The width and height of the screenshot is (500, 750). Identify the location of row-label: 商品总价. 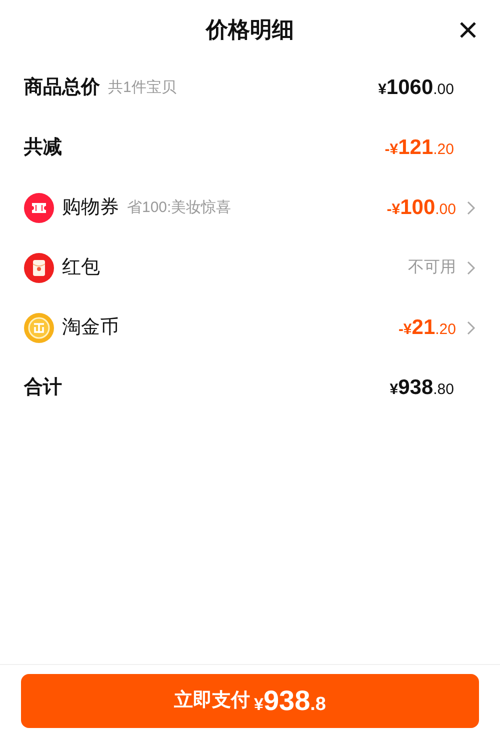
(62, 88).